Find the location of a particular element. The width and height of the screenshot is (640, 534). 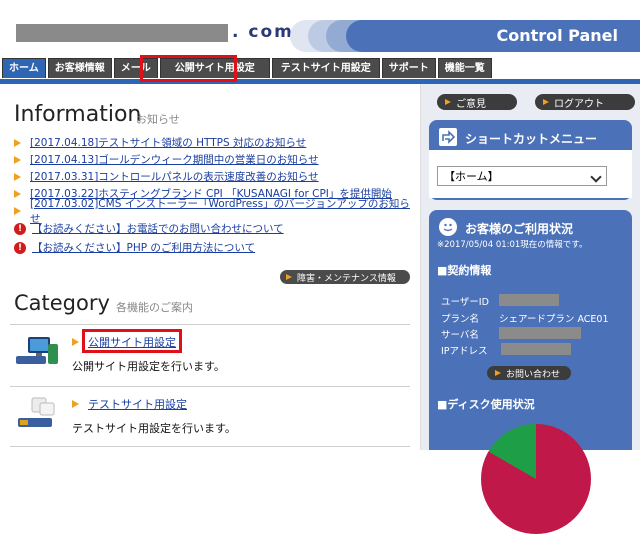

maintenance-info-label: 障害・メンテナンス情報 is located at coordinates (346, 278).